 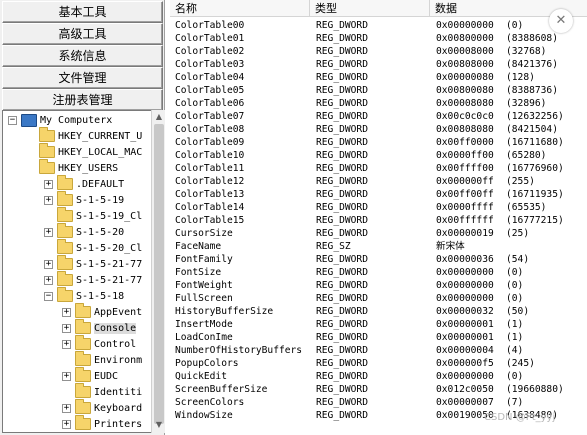 What do you see at coordinates (109, 216) in the screenshot?
I see `tree-node-label: S-1-5-19_Cl` at bounding box center [109, 216].